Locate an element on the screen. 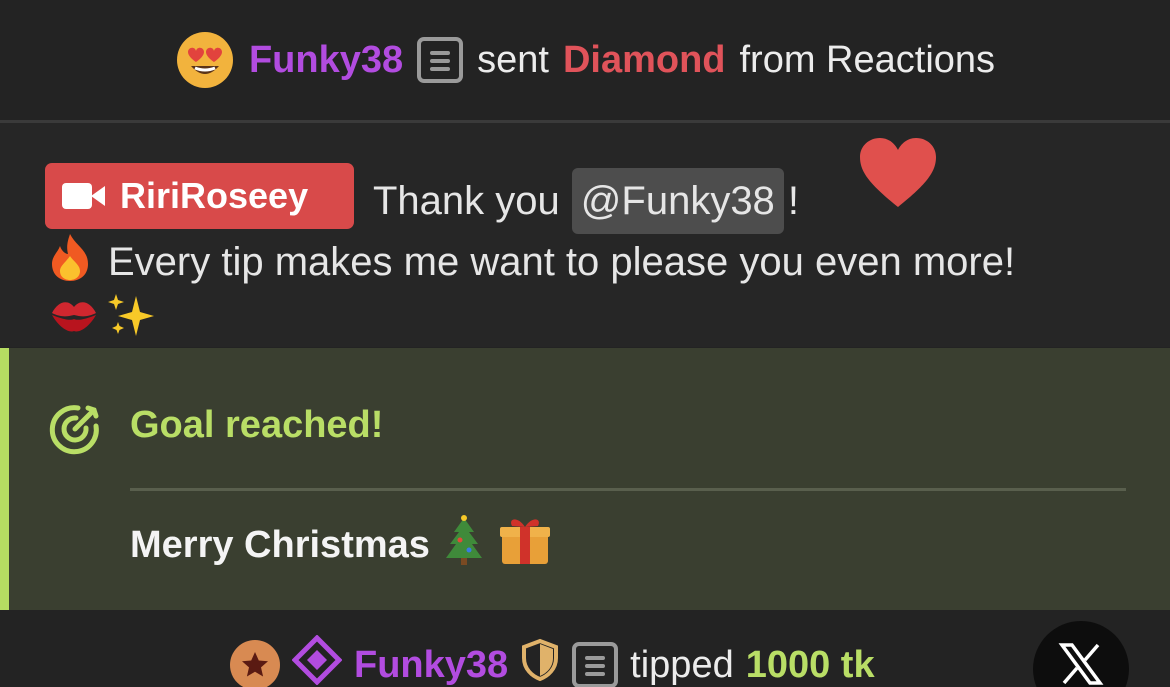 The width and height of the screenshot is (1170, 687). goal-title: Goal reached! is located at coordinates (257, 425).